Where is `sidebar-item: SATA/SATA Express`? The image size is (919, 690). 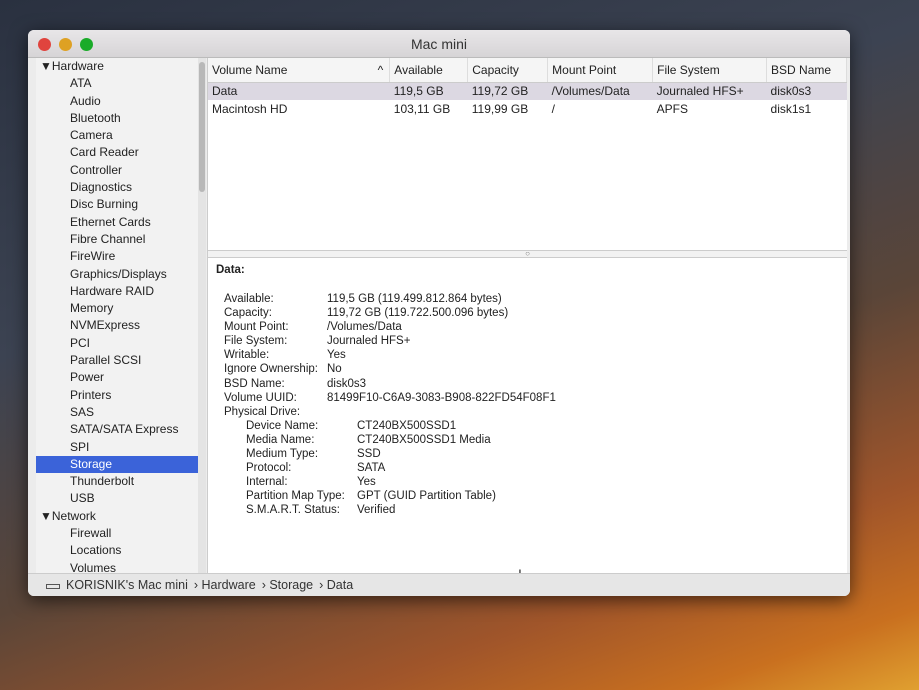 sidebar-item: SATA/SATA Express is located at coordinates (117, 429).